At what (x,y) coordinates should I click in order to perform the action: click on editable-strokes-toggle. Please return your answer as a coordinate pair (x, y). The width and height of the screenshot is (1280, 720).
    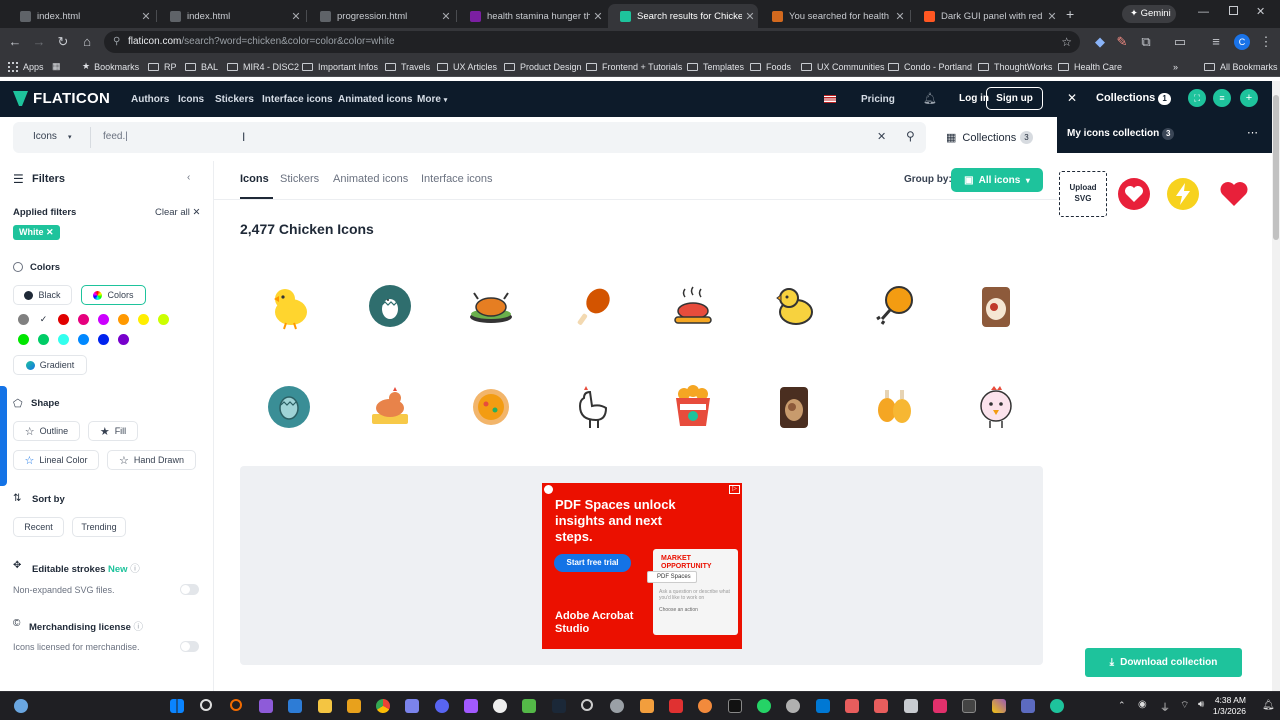
    Looking at the image, I should click on (189, 589).